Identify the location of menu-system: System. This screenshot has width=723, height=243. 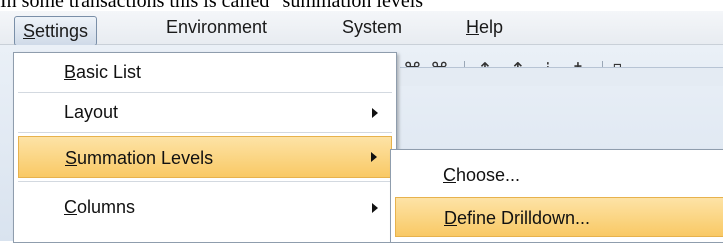
(372, 27).